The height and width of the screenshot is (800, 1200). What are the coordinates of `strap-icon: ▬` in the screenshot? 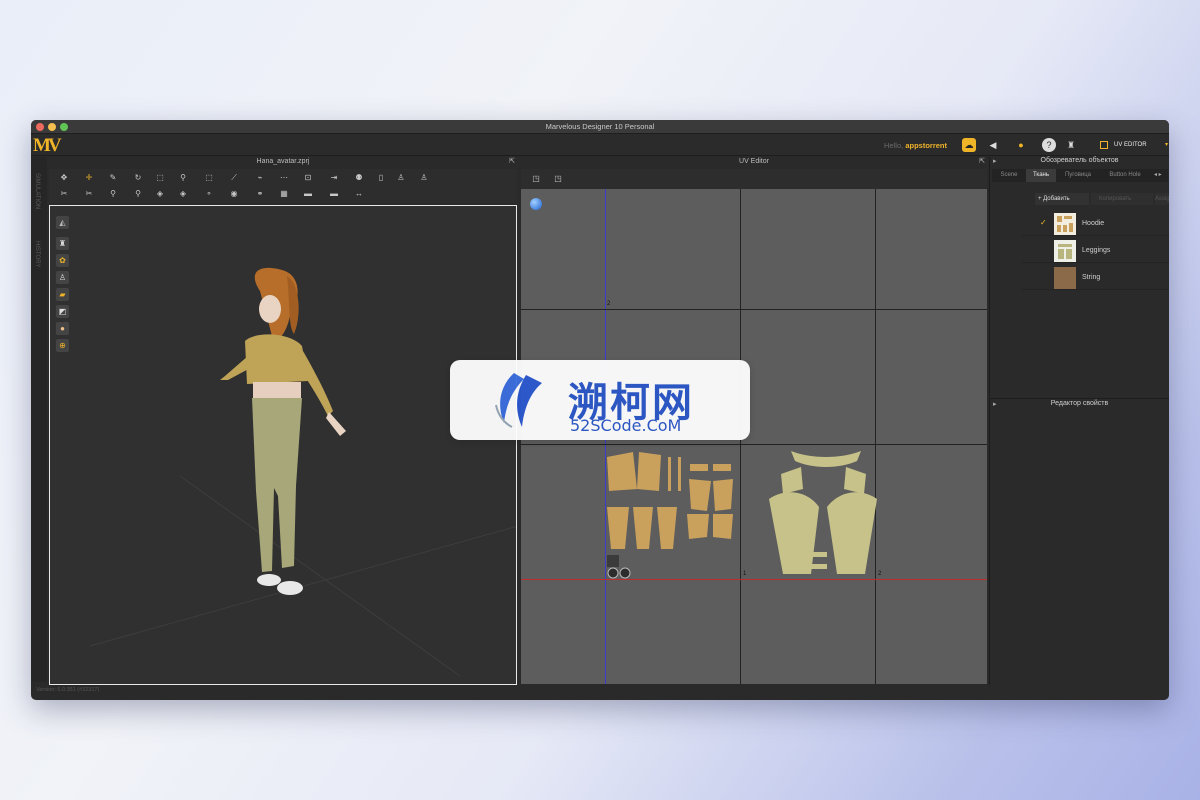 It's located at (334, 194).